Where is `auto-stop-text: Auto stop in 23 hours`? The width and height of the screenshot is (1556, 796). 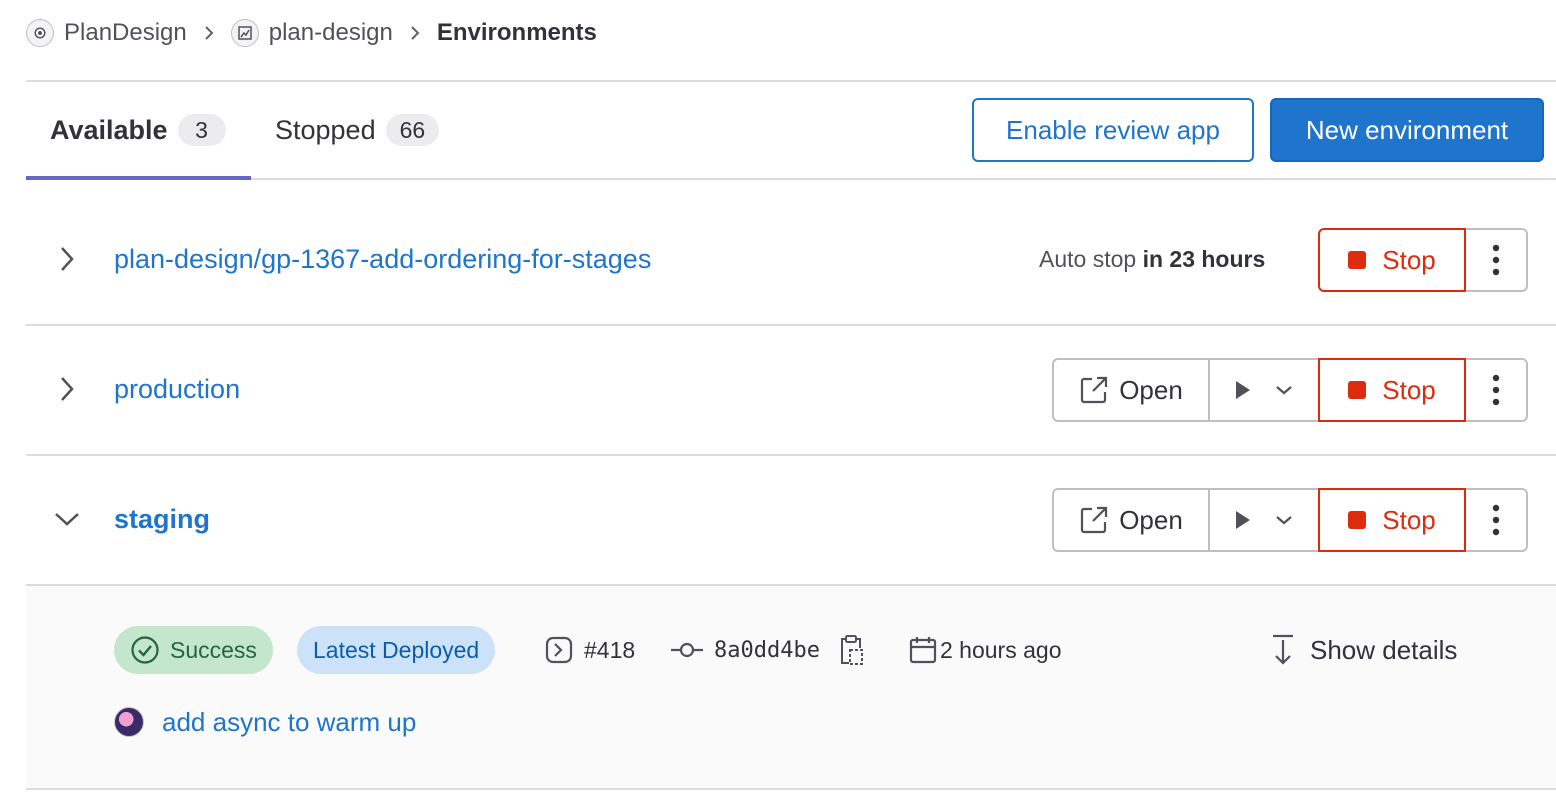 auto-stop-text: Auto stop in 23 hours is located at coordinates (1152, 259).